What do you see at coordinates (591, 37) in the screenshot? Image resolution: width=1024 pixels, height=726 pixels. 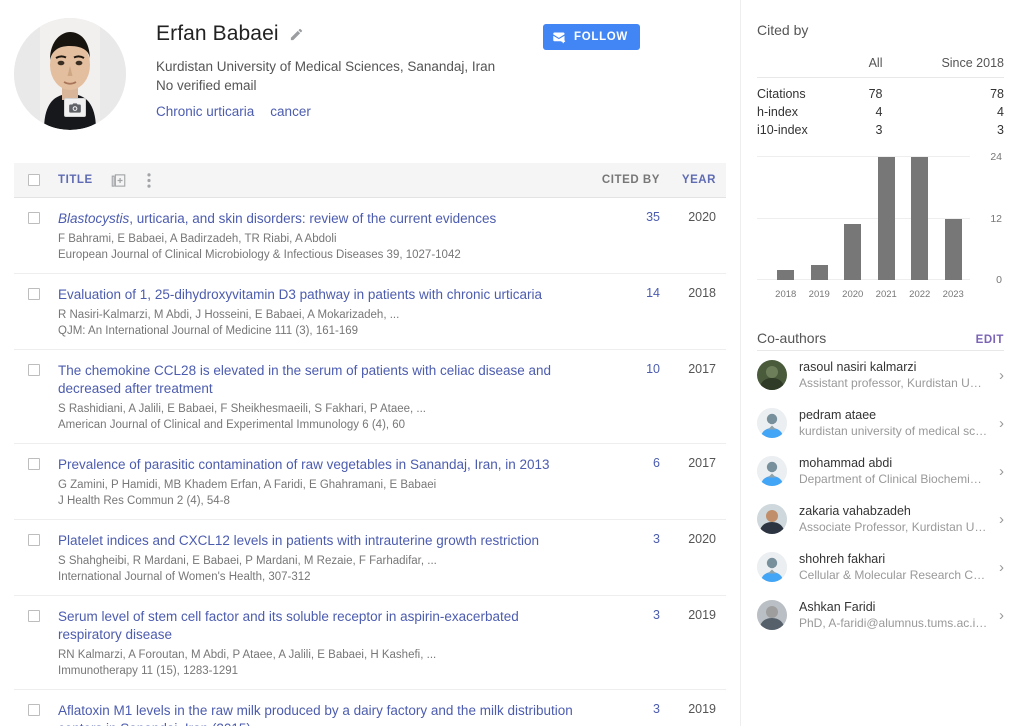 I see `follow-button: FOLLOW` at bounding box center [591, 37].